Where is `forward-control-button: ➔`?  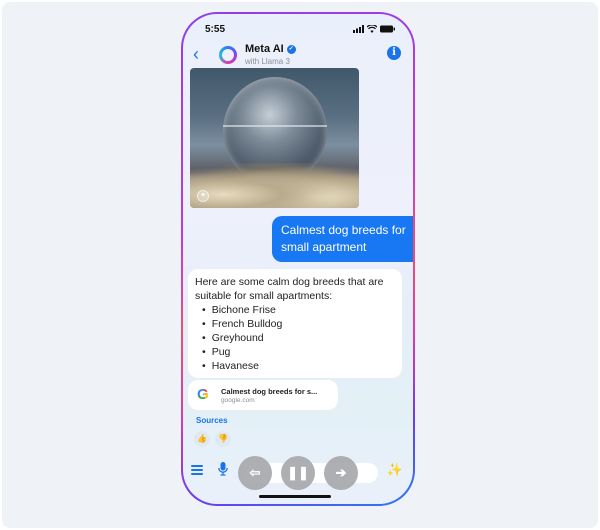 forward-control-button: ➔ is located at coordinates (341, 473).